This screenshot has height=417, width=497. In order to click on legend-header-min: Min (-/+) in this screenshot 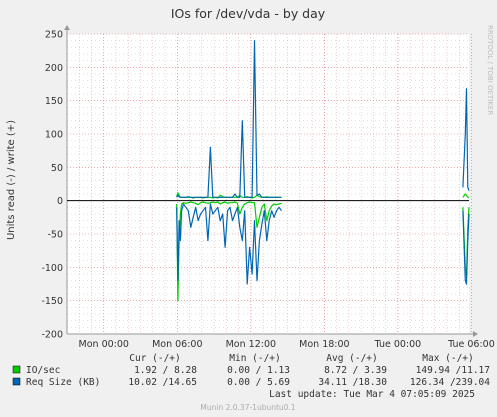, I will do `click(254, 358)`.